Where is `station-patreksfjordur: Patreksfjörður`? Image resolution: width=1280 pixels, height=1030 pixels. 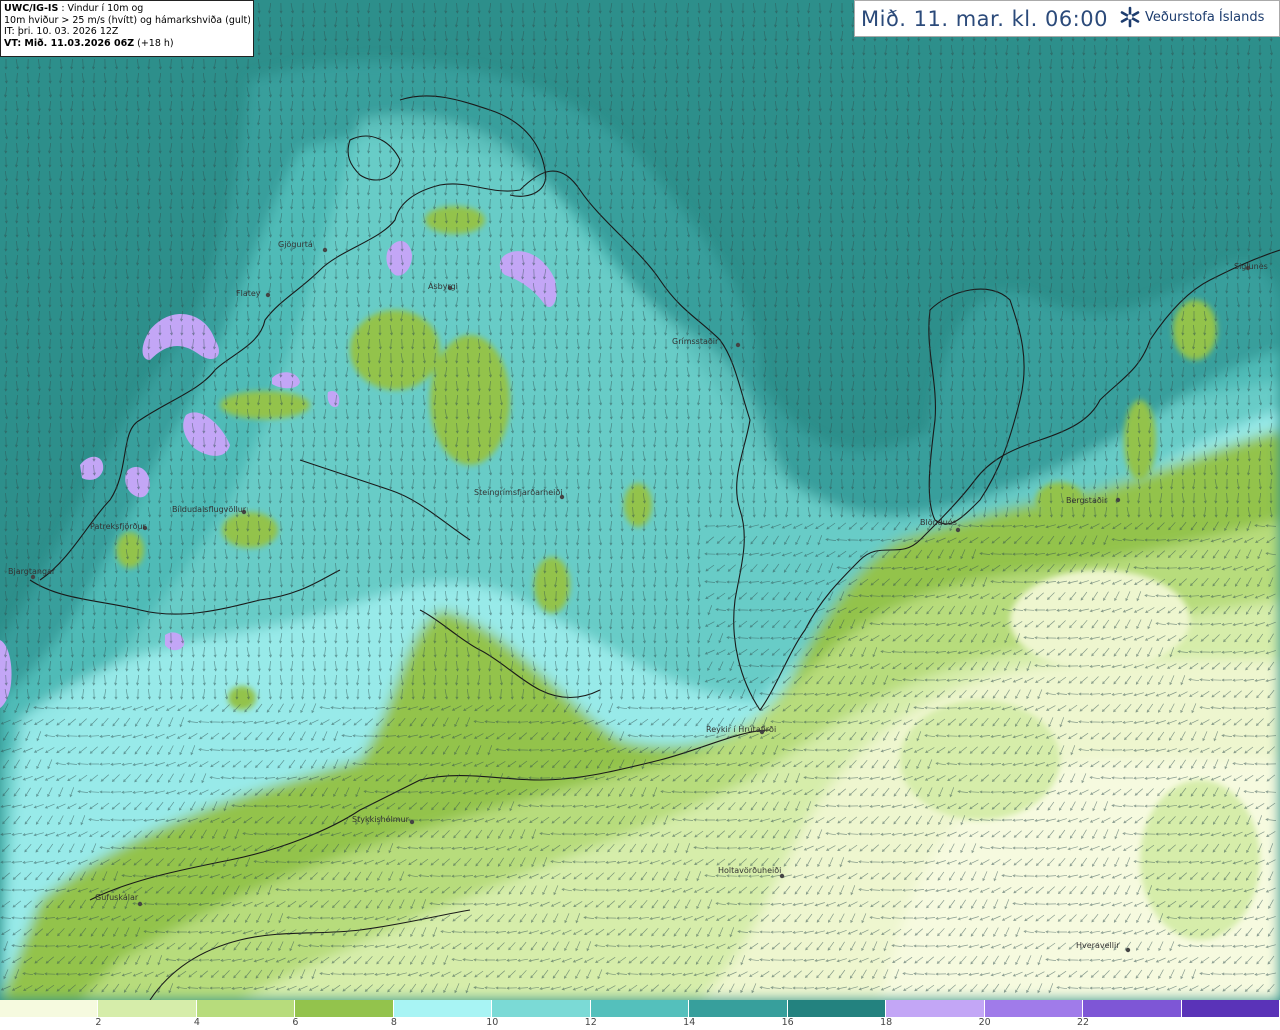
station-patreksfjordur: Patreksfjörður is located at coordinates (119, 526).